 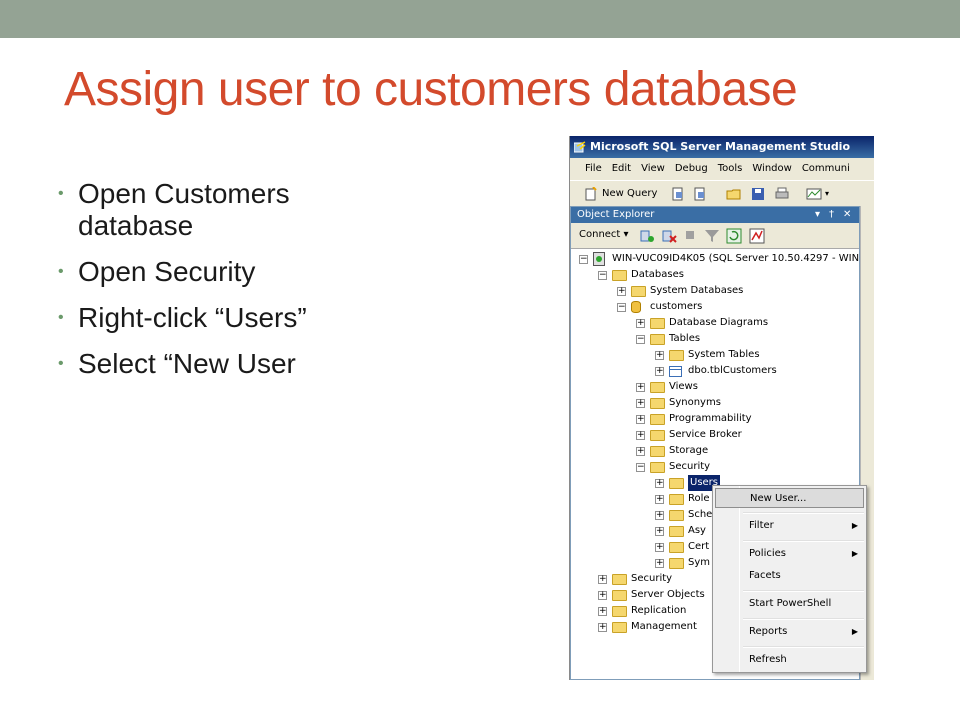 What do you see at coordinates (187, 363) in the screenshot?
I see `bullet-text: Select “New User` at bounding box center [187, 363].